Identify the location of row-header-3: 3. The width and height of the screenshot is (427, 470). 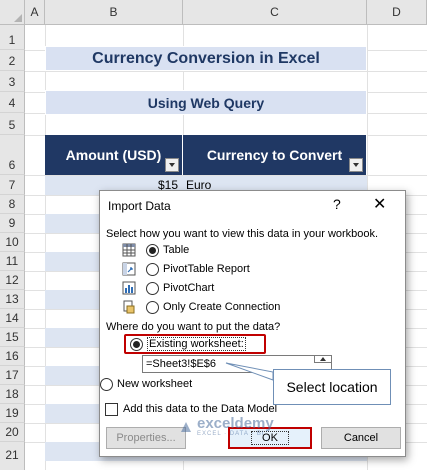
(12, 81).